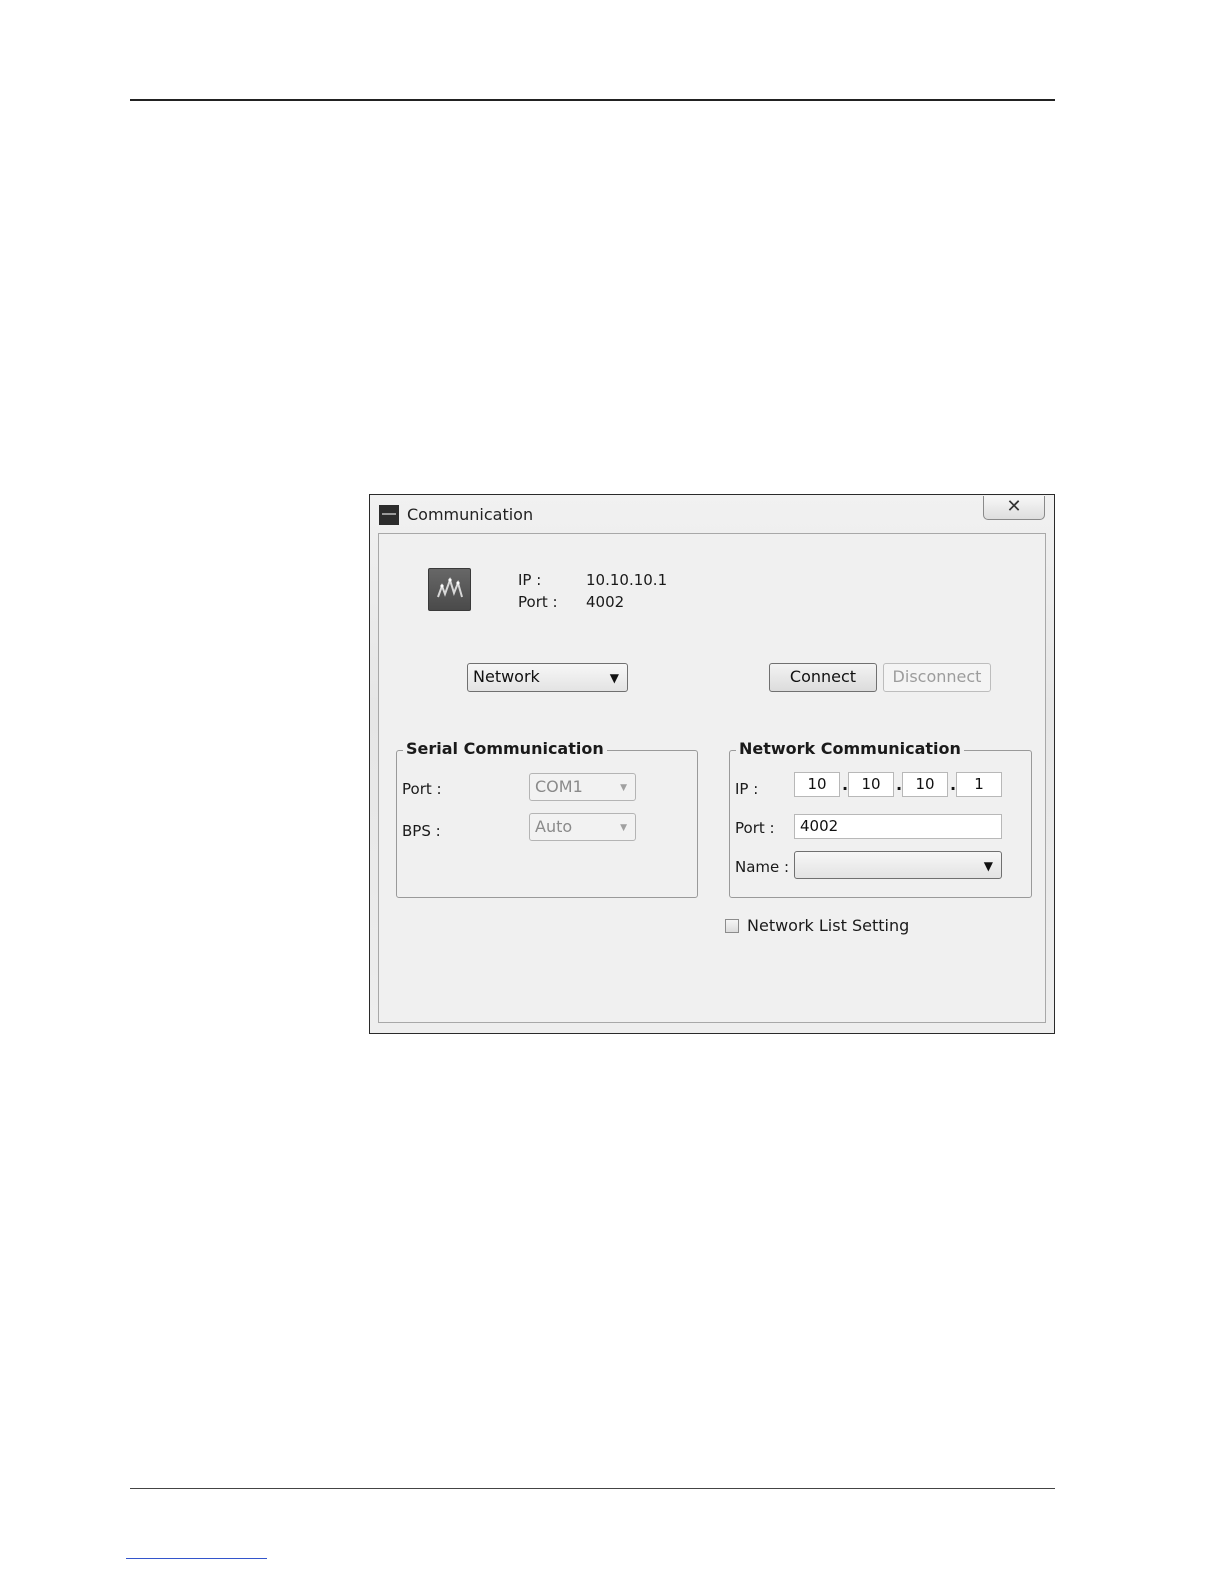  I want to click on device-icon, so click(449, 589).